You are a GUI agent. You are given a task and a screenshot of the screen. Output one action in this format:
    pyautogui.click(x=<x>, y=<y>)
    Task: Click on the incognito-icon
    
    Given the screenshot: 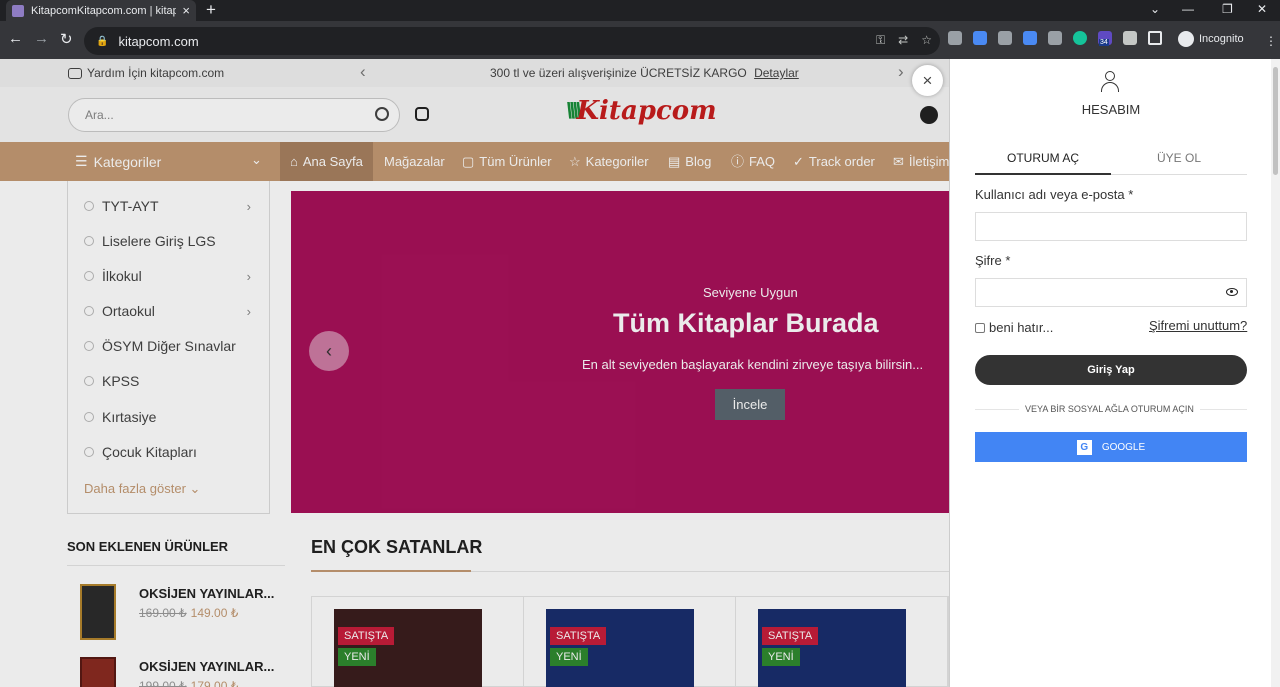 What is the action you would take?
    pyautogui.click(x=1186, y=39)
    